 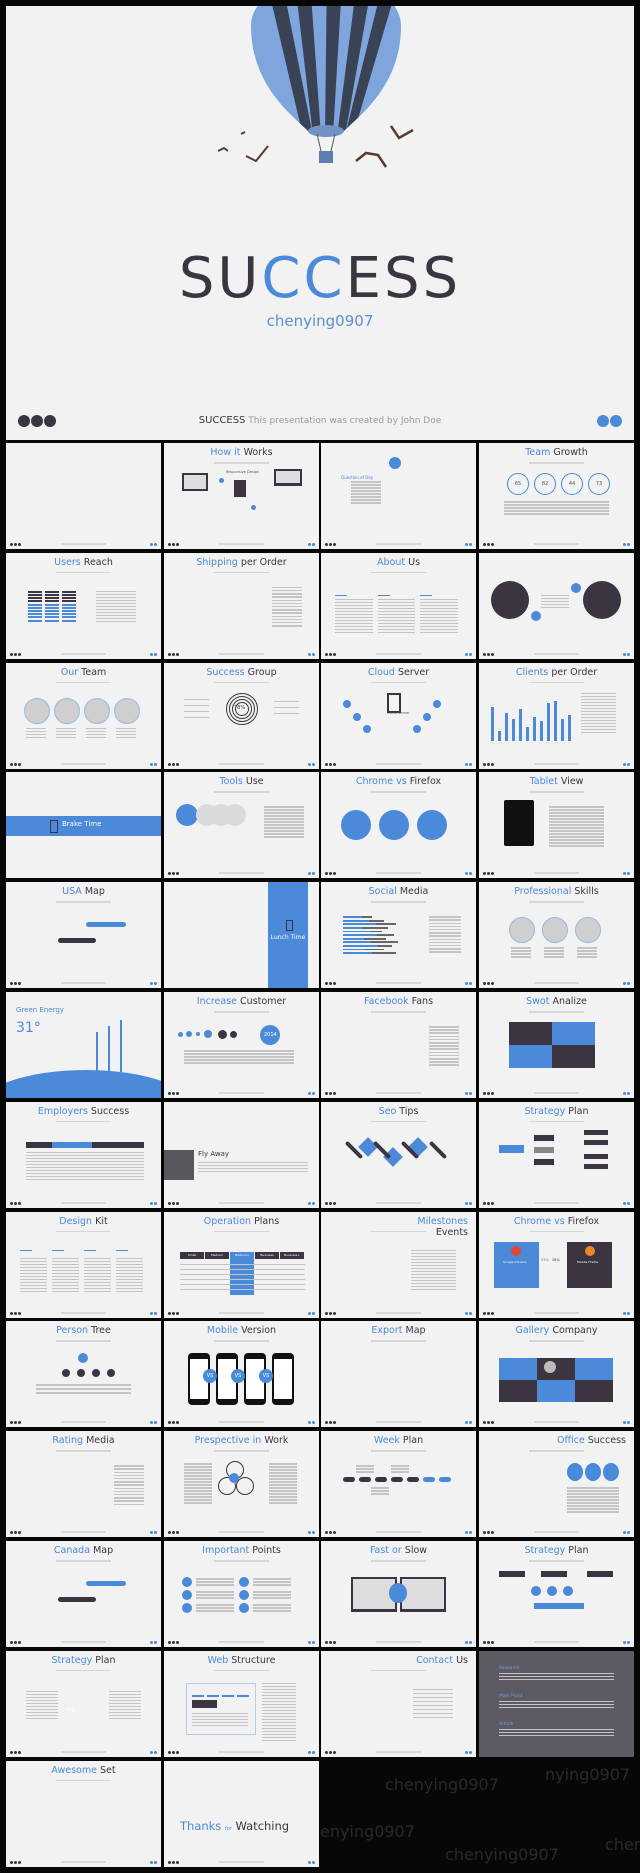 What do you see at coordinates (241, 935) in the screenshot?
I see `slide-thumbnail: Lunch Time` at bounding box center [241, 935].